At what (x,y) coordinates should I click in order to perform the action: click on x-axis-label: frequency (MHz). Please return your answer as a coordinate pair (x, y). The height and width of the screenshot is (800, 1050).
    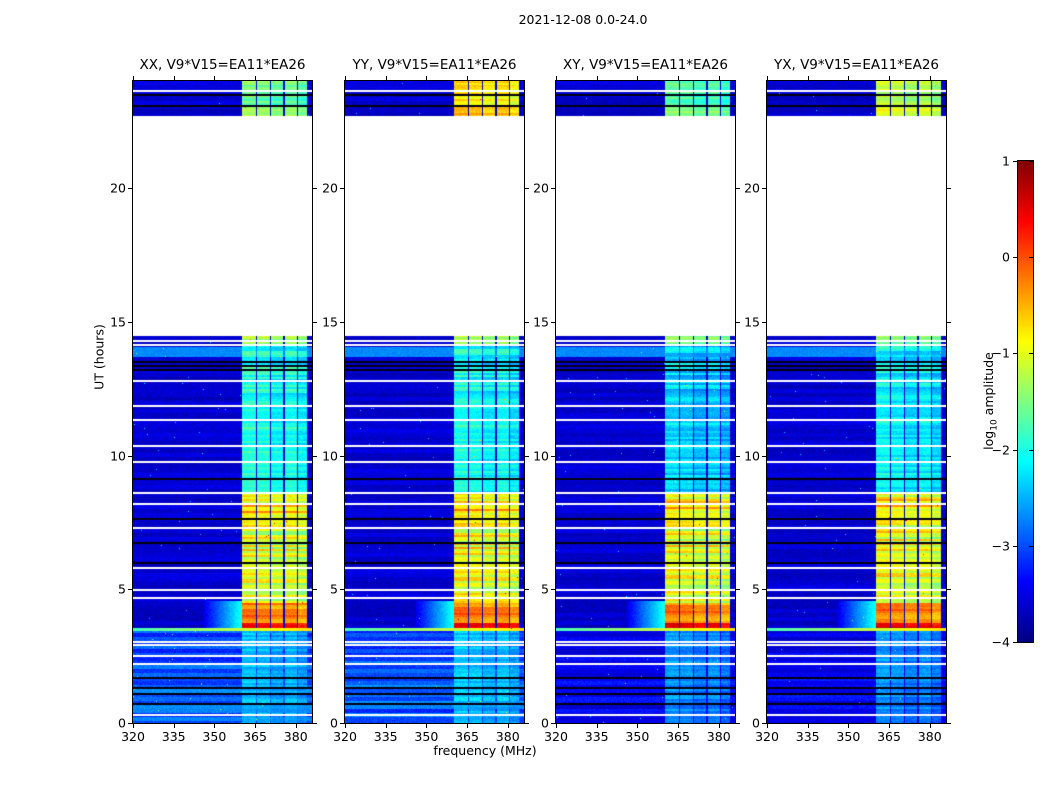
    Looking at the image, I should click on (485, 750).